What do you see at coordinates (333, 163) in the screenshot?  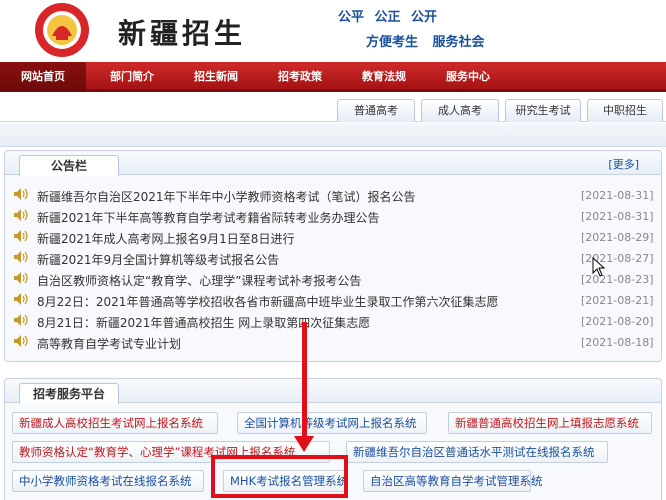 I see `notice-header: 公告栏 [更多]` at bounding box center [333, 163].